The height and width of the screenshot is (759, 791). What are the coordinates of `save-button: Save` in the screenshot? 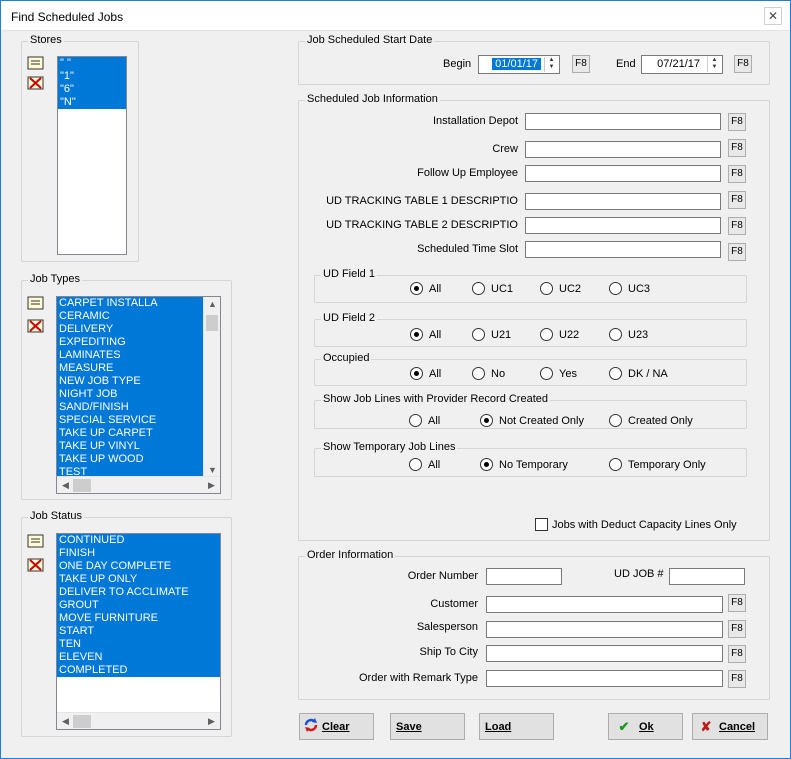 It's located at (427, 726).